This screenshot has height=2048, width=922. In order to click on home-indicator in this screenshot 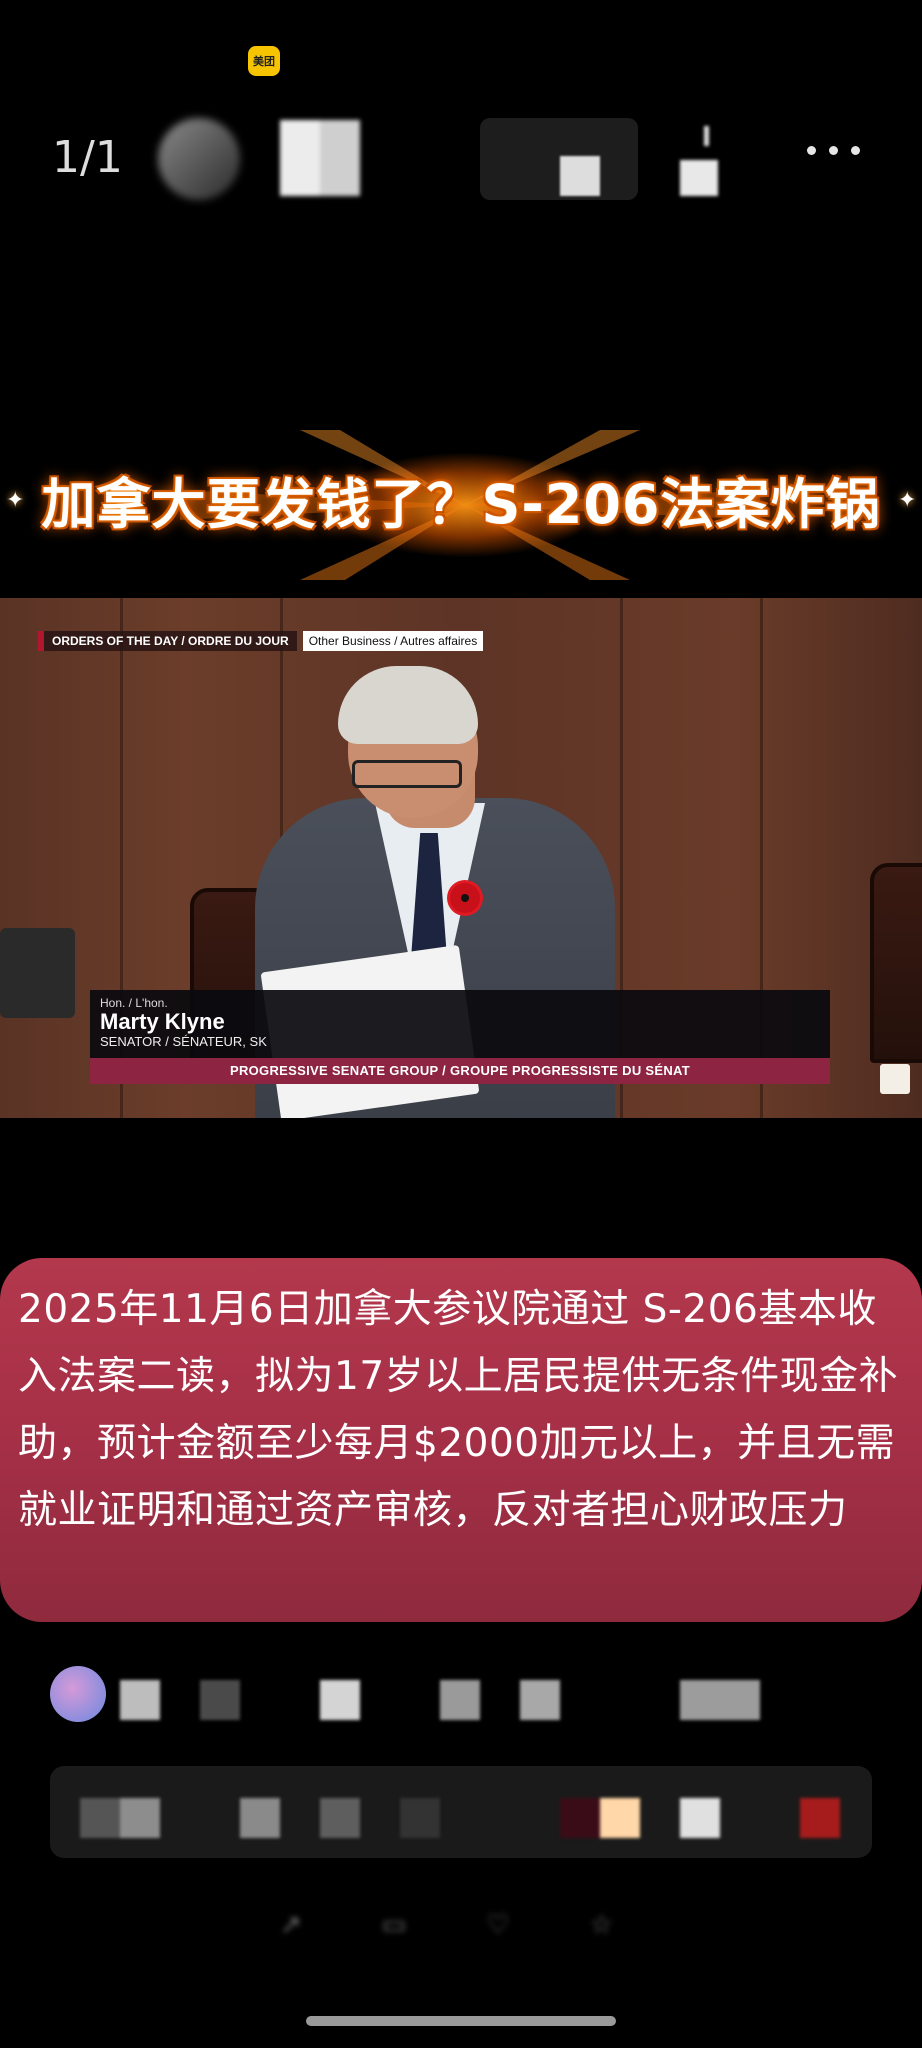, I will do `click(461, 2021)`.